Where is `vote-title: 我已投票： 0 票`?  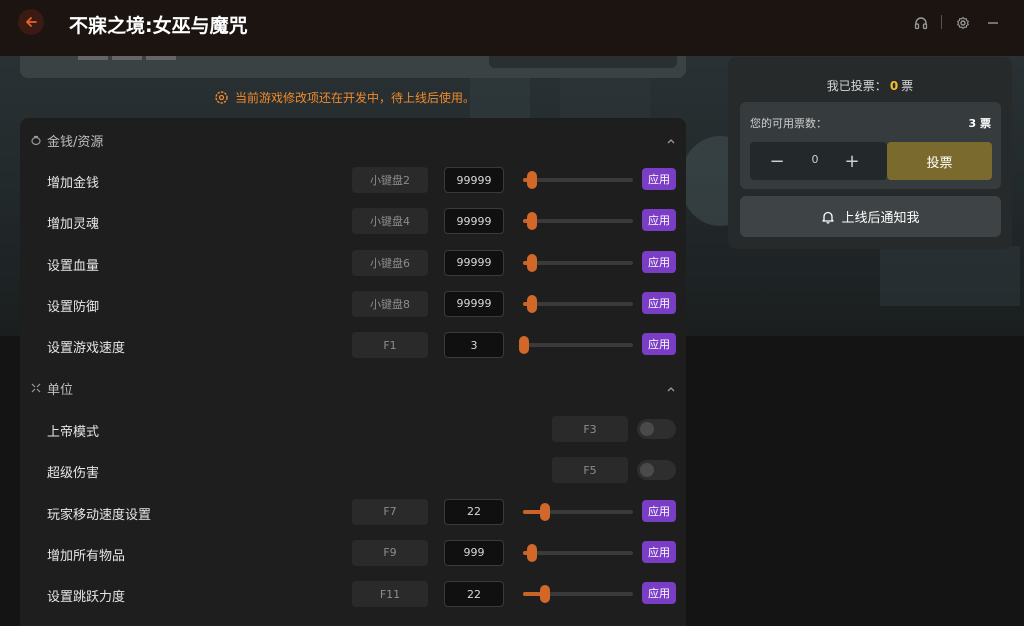
vote-title: 我已投票： 0 票 is located at coordinates (870, 85).